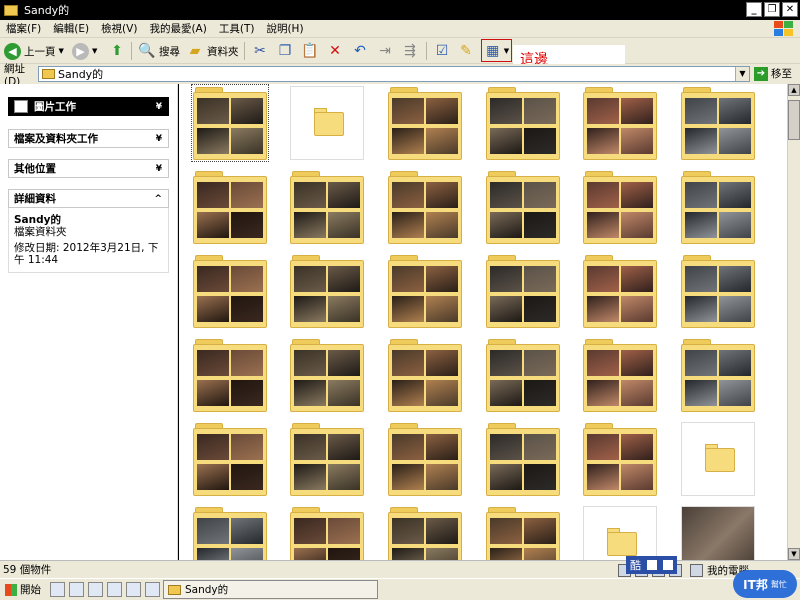 This screenshot has height=600, width=800. I want to click on quicklaunch-app2-icon, so click(133, 589).